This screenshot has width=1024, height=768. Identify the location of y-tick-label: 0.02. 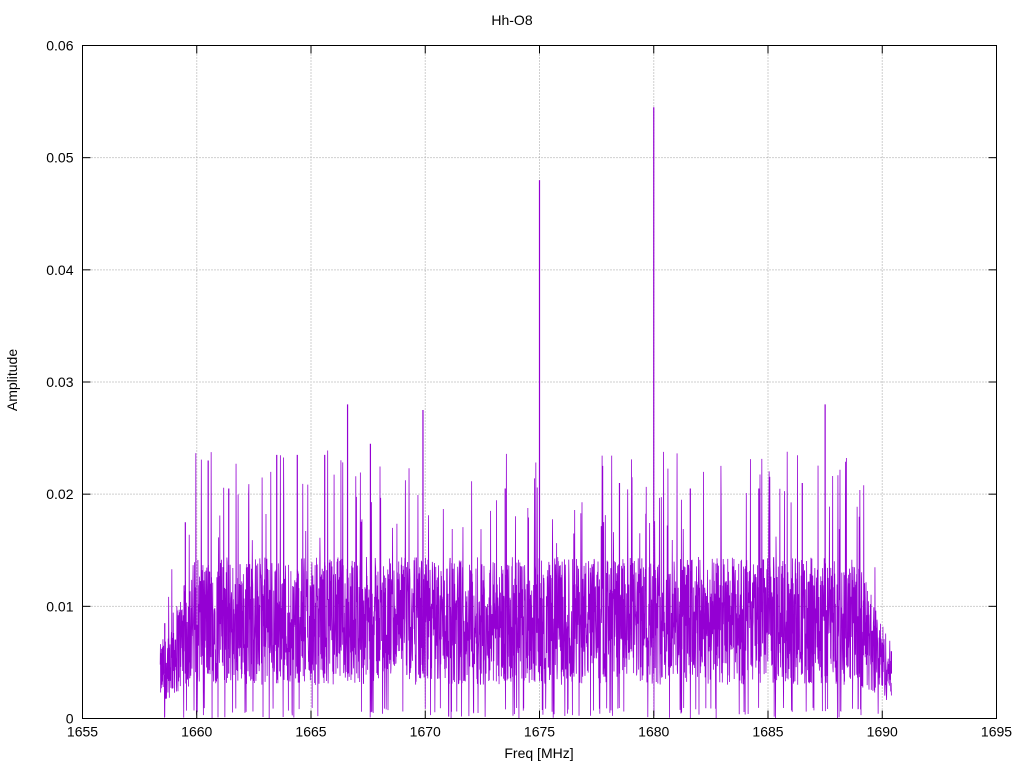
(59, 494).